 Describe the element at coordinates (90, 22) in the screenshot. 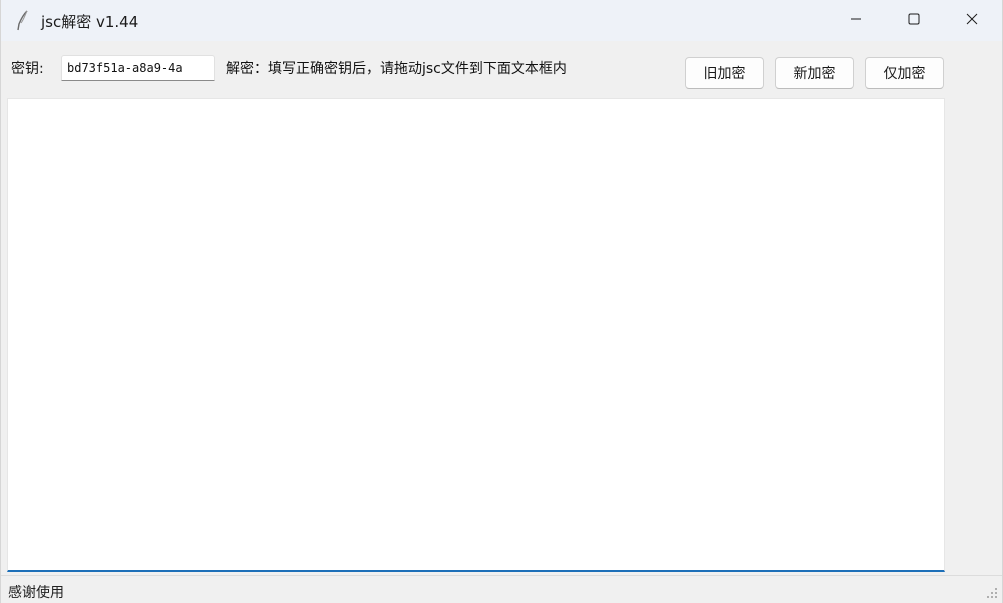

I see `window-title: jsc解密 v1.44` at that location.